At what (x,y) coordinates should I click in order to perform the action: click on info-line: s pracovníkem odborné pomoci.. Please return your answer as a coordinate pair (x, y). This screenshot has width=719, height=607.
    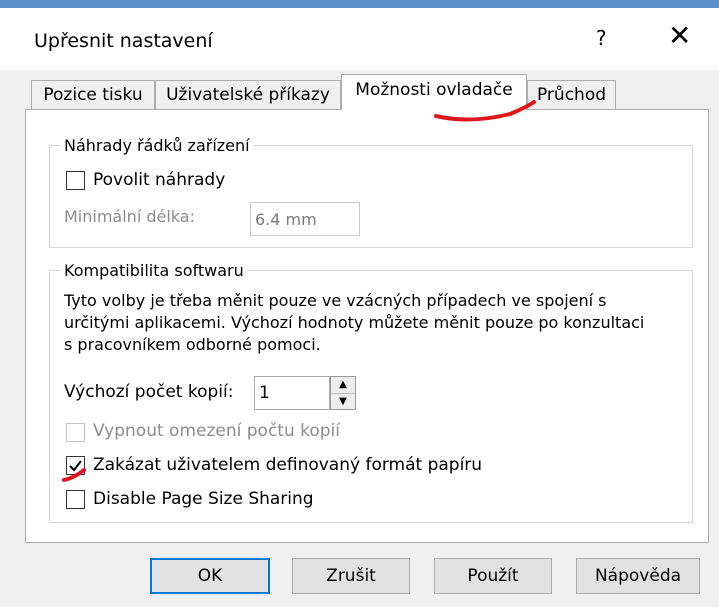
    Looking at the image, I should click on (192, 344).